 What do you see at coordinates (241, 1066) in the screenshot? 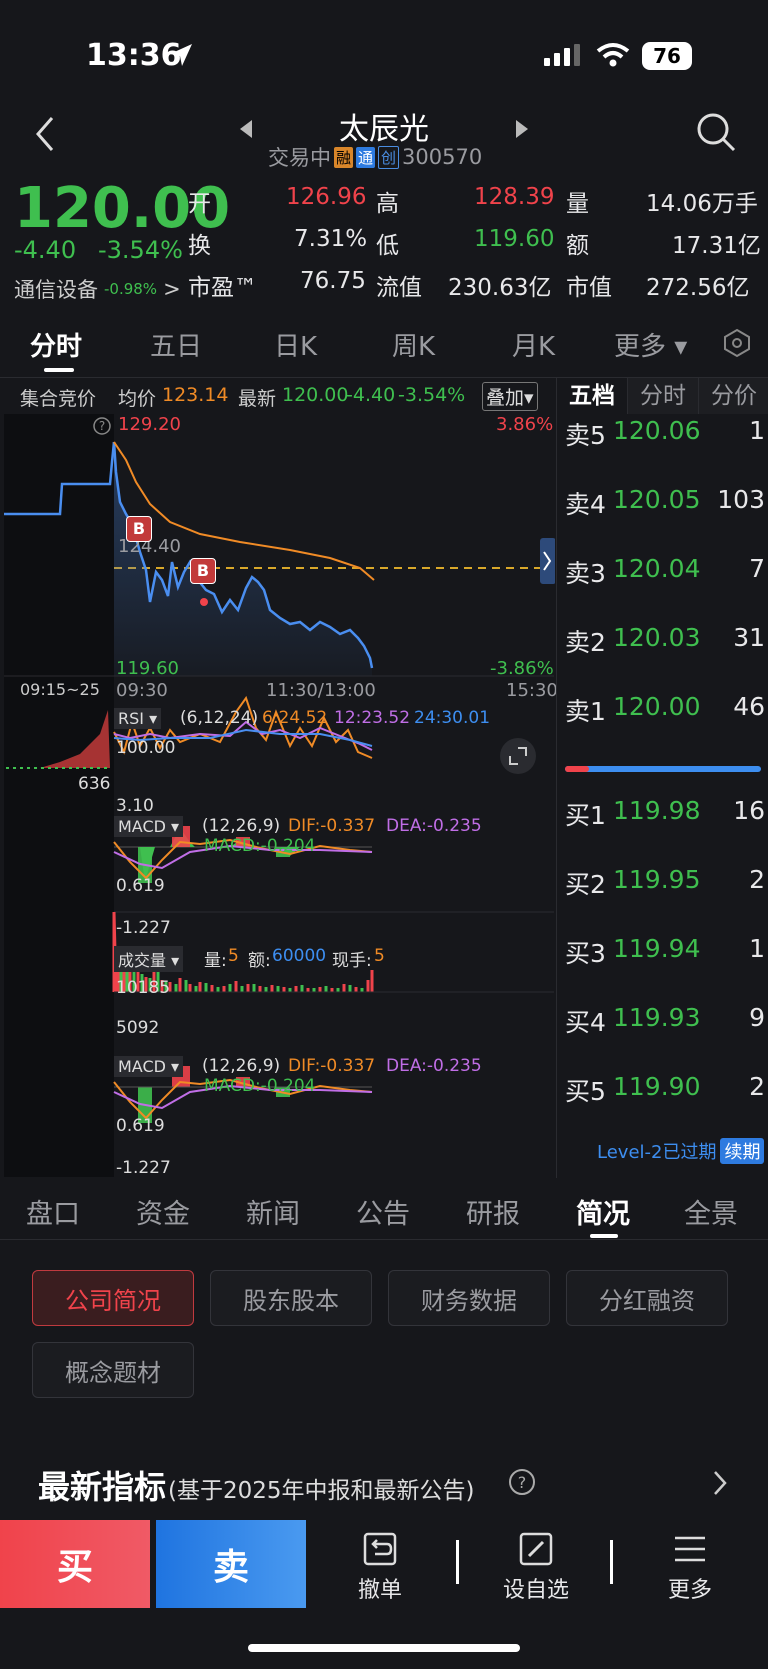
I see `macd2-params: (12,26,9)` at bounding box center [241, 1066].